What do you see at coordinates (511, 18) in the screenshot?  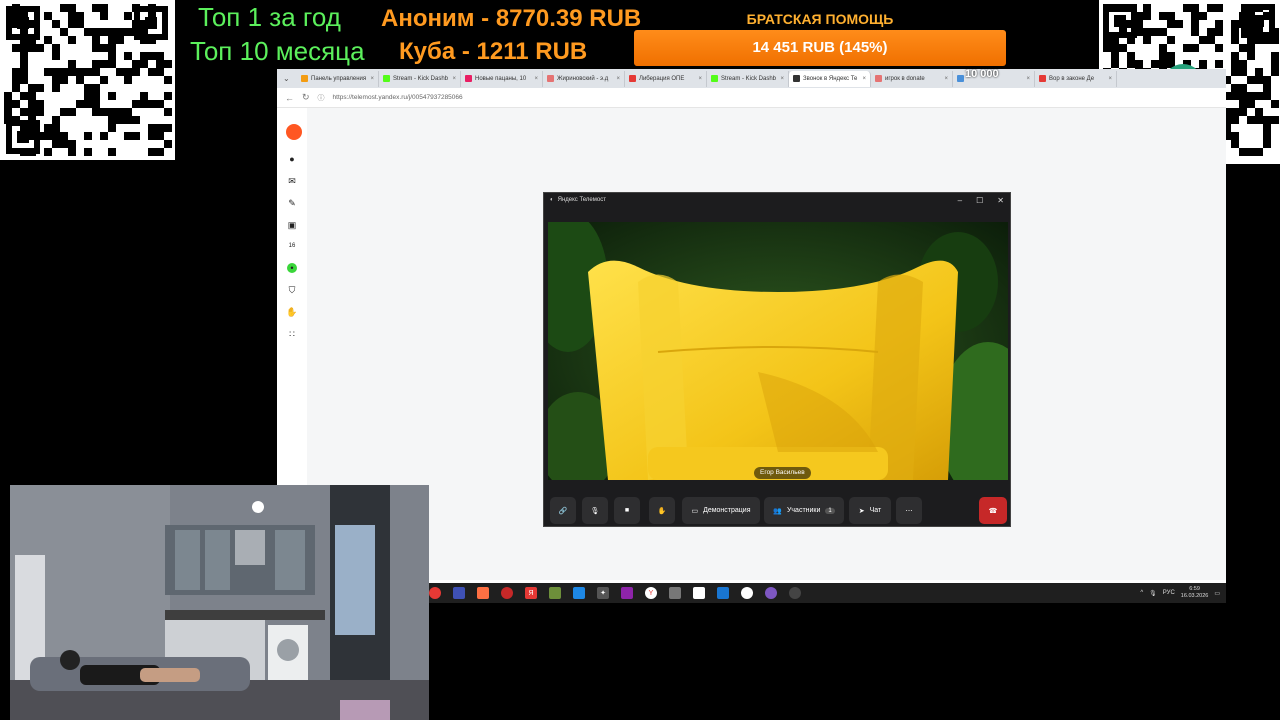 I see `top-donor-year: Аноним - 8770.39 RUB` at bounding box center [511, 18].